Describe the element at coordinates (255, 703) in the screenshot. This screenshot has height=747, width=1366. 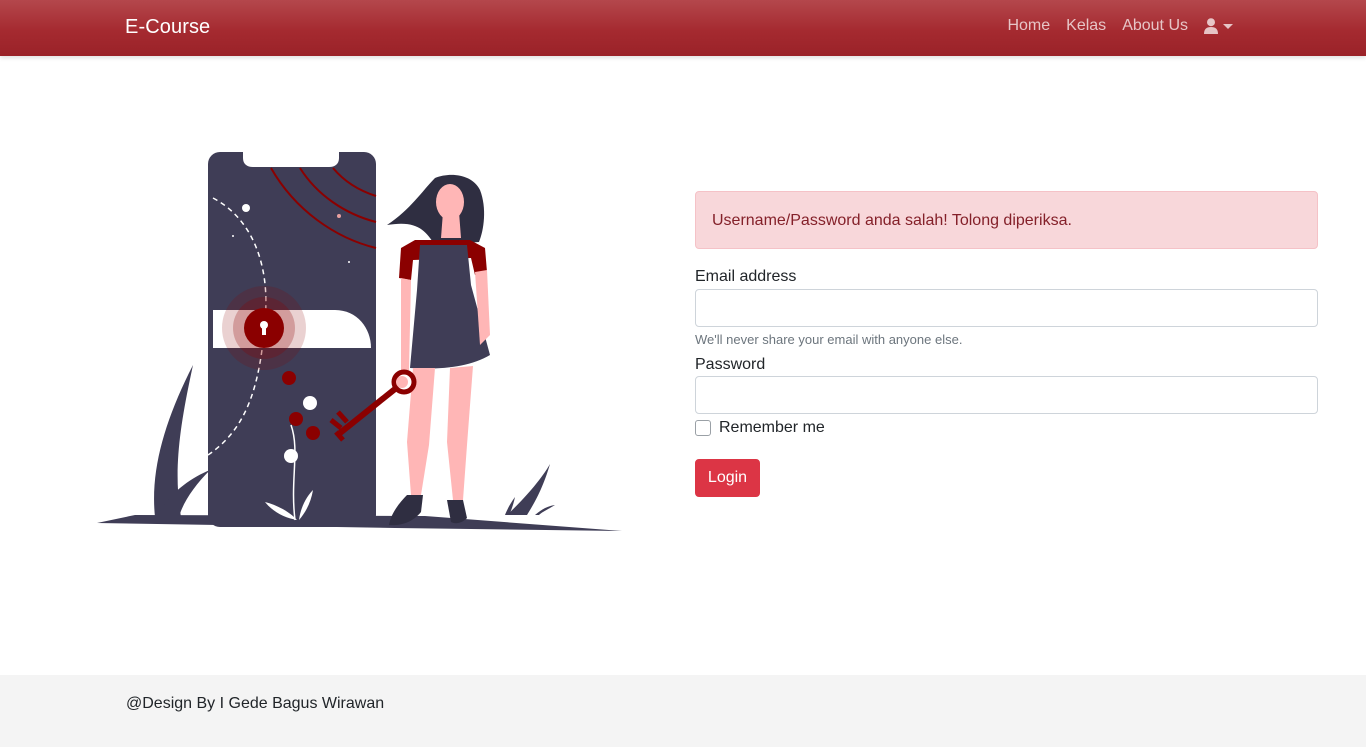
I see `footer-credit: @Design By I Gede Bagus Wirawan` at that location.